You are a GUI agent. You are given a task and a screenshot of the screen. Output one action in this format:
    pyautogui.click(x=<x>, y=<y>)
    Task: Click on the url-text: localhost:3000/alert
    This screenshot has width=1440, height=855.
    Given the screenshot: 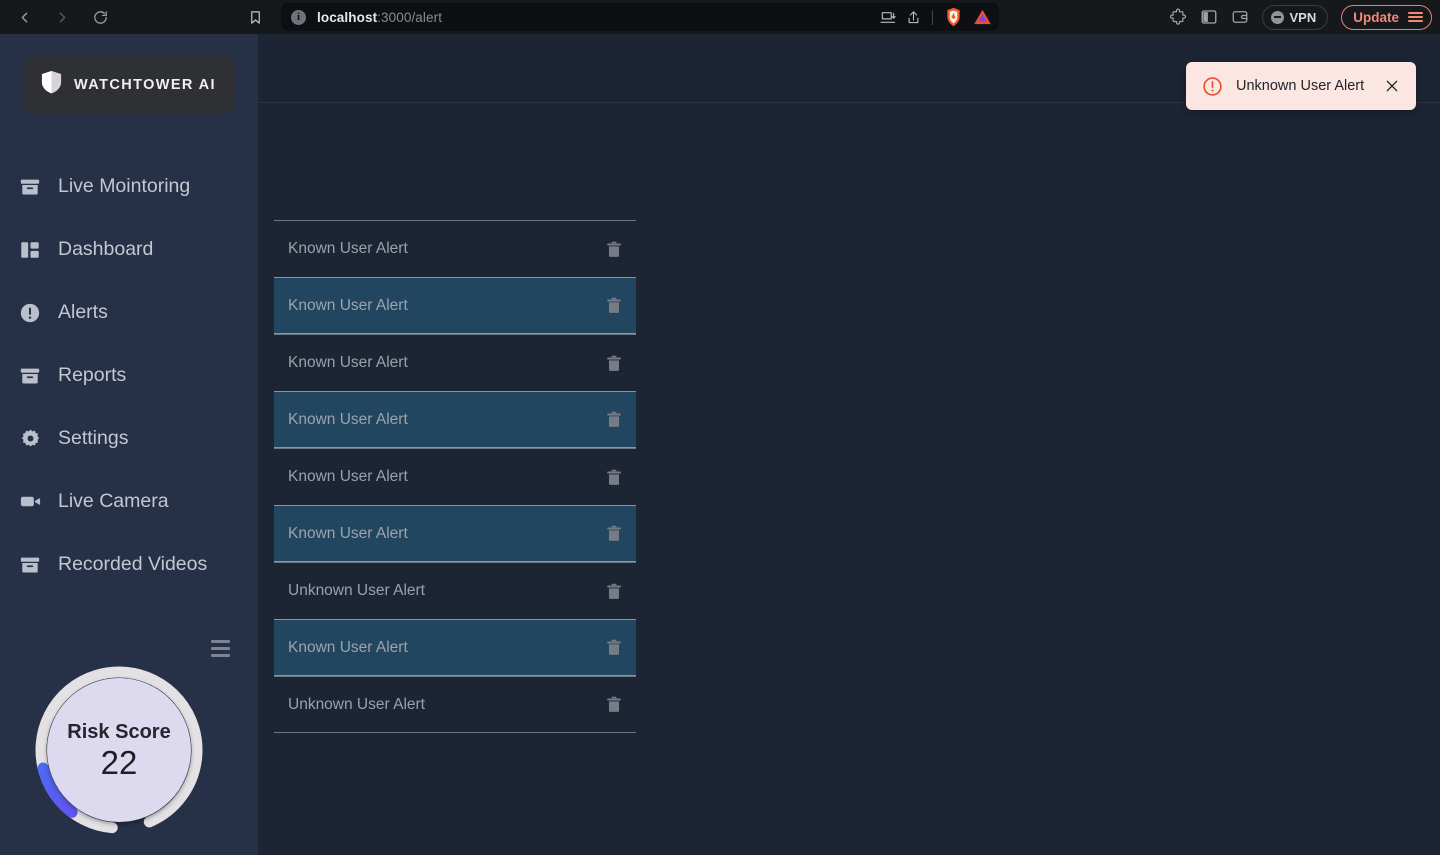 What is the action you would take?
    pyautogui.click(x=379, y=17)
    